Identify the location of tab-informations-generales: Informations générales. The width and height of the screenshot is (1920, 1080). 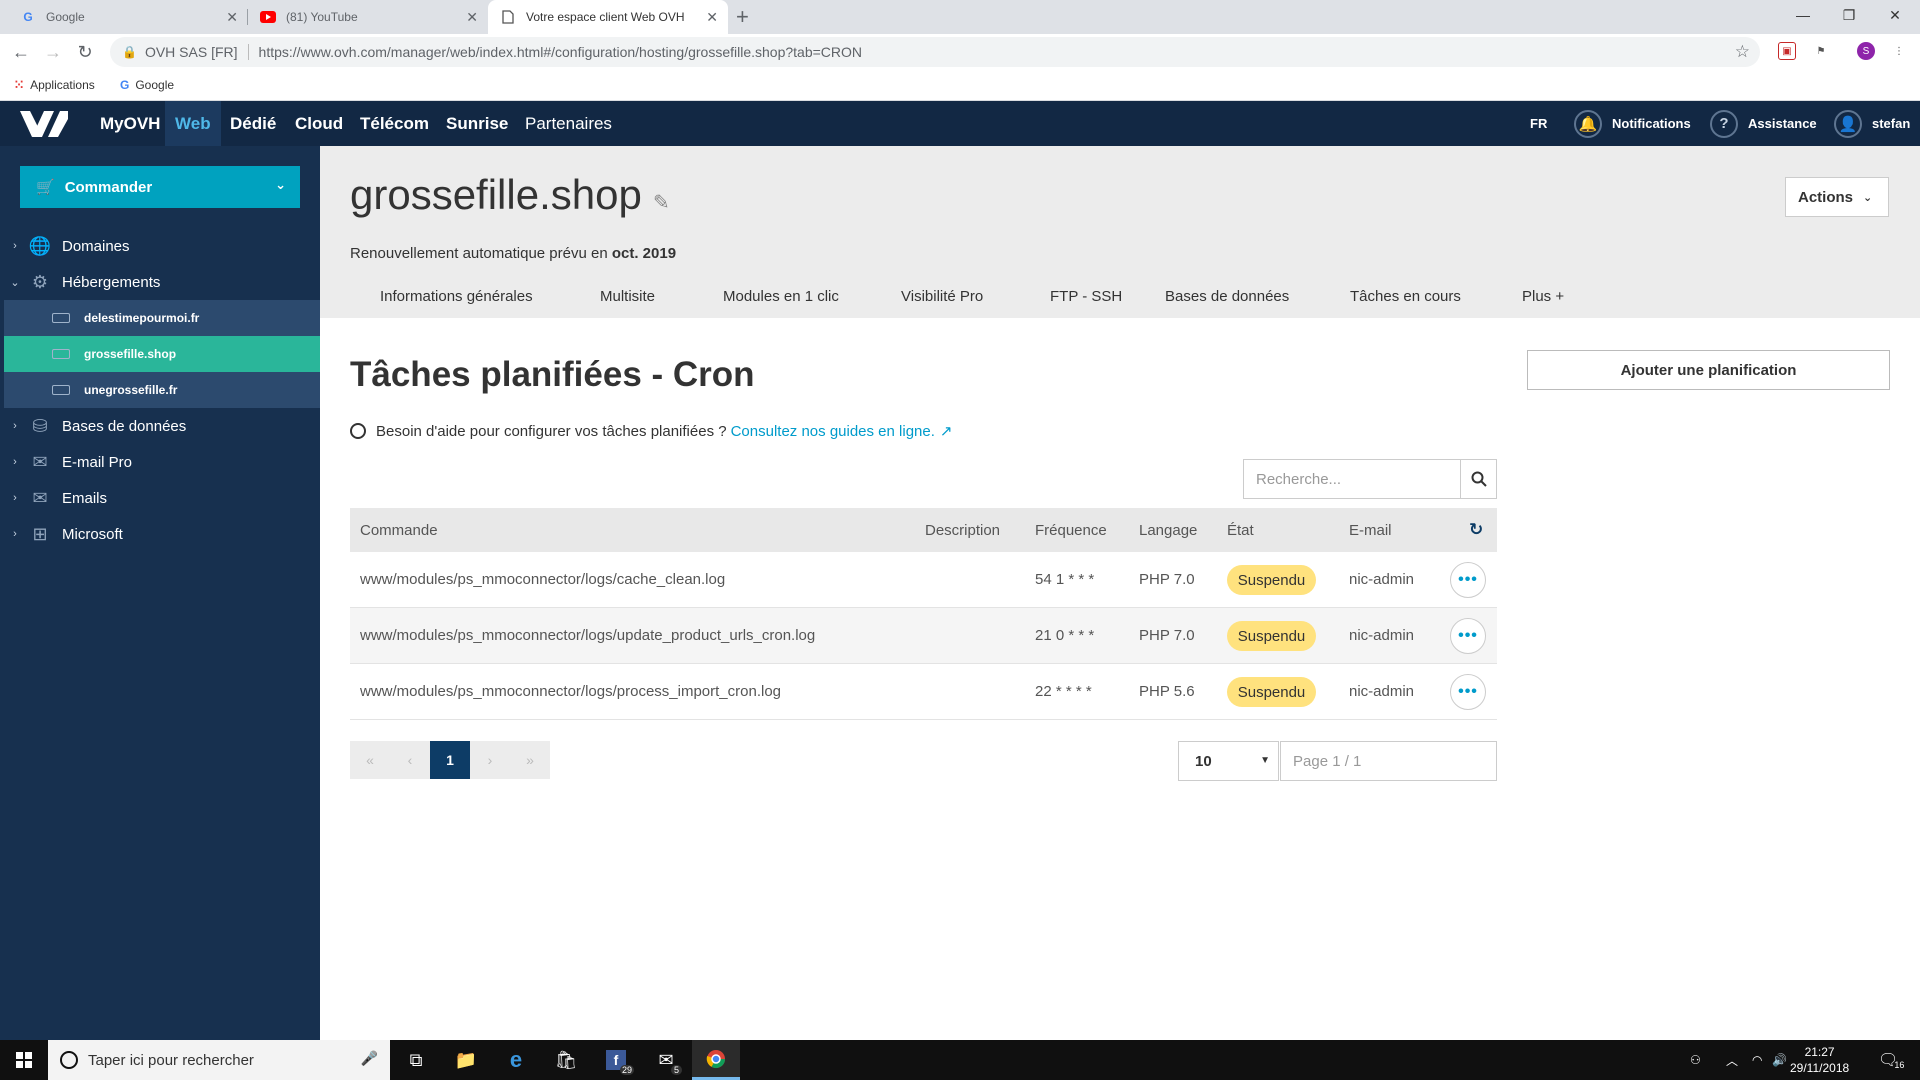
(490, 296).